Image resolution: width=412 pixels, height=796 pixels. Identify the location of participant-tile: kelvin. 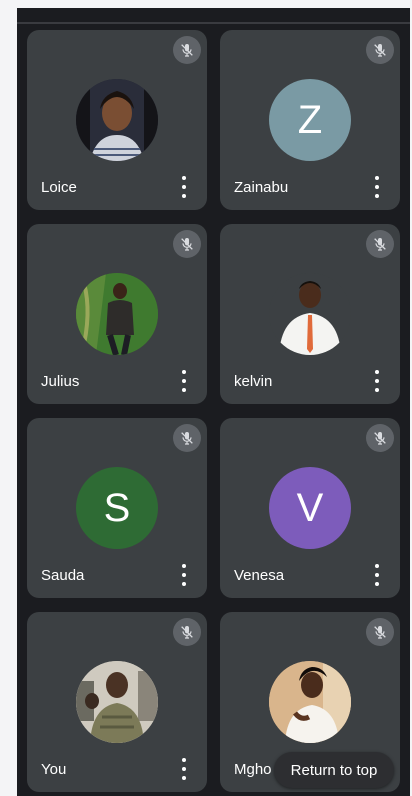
(310, 314).